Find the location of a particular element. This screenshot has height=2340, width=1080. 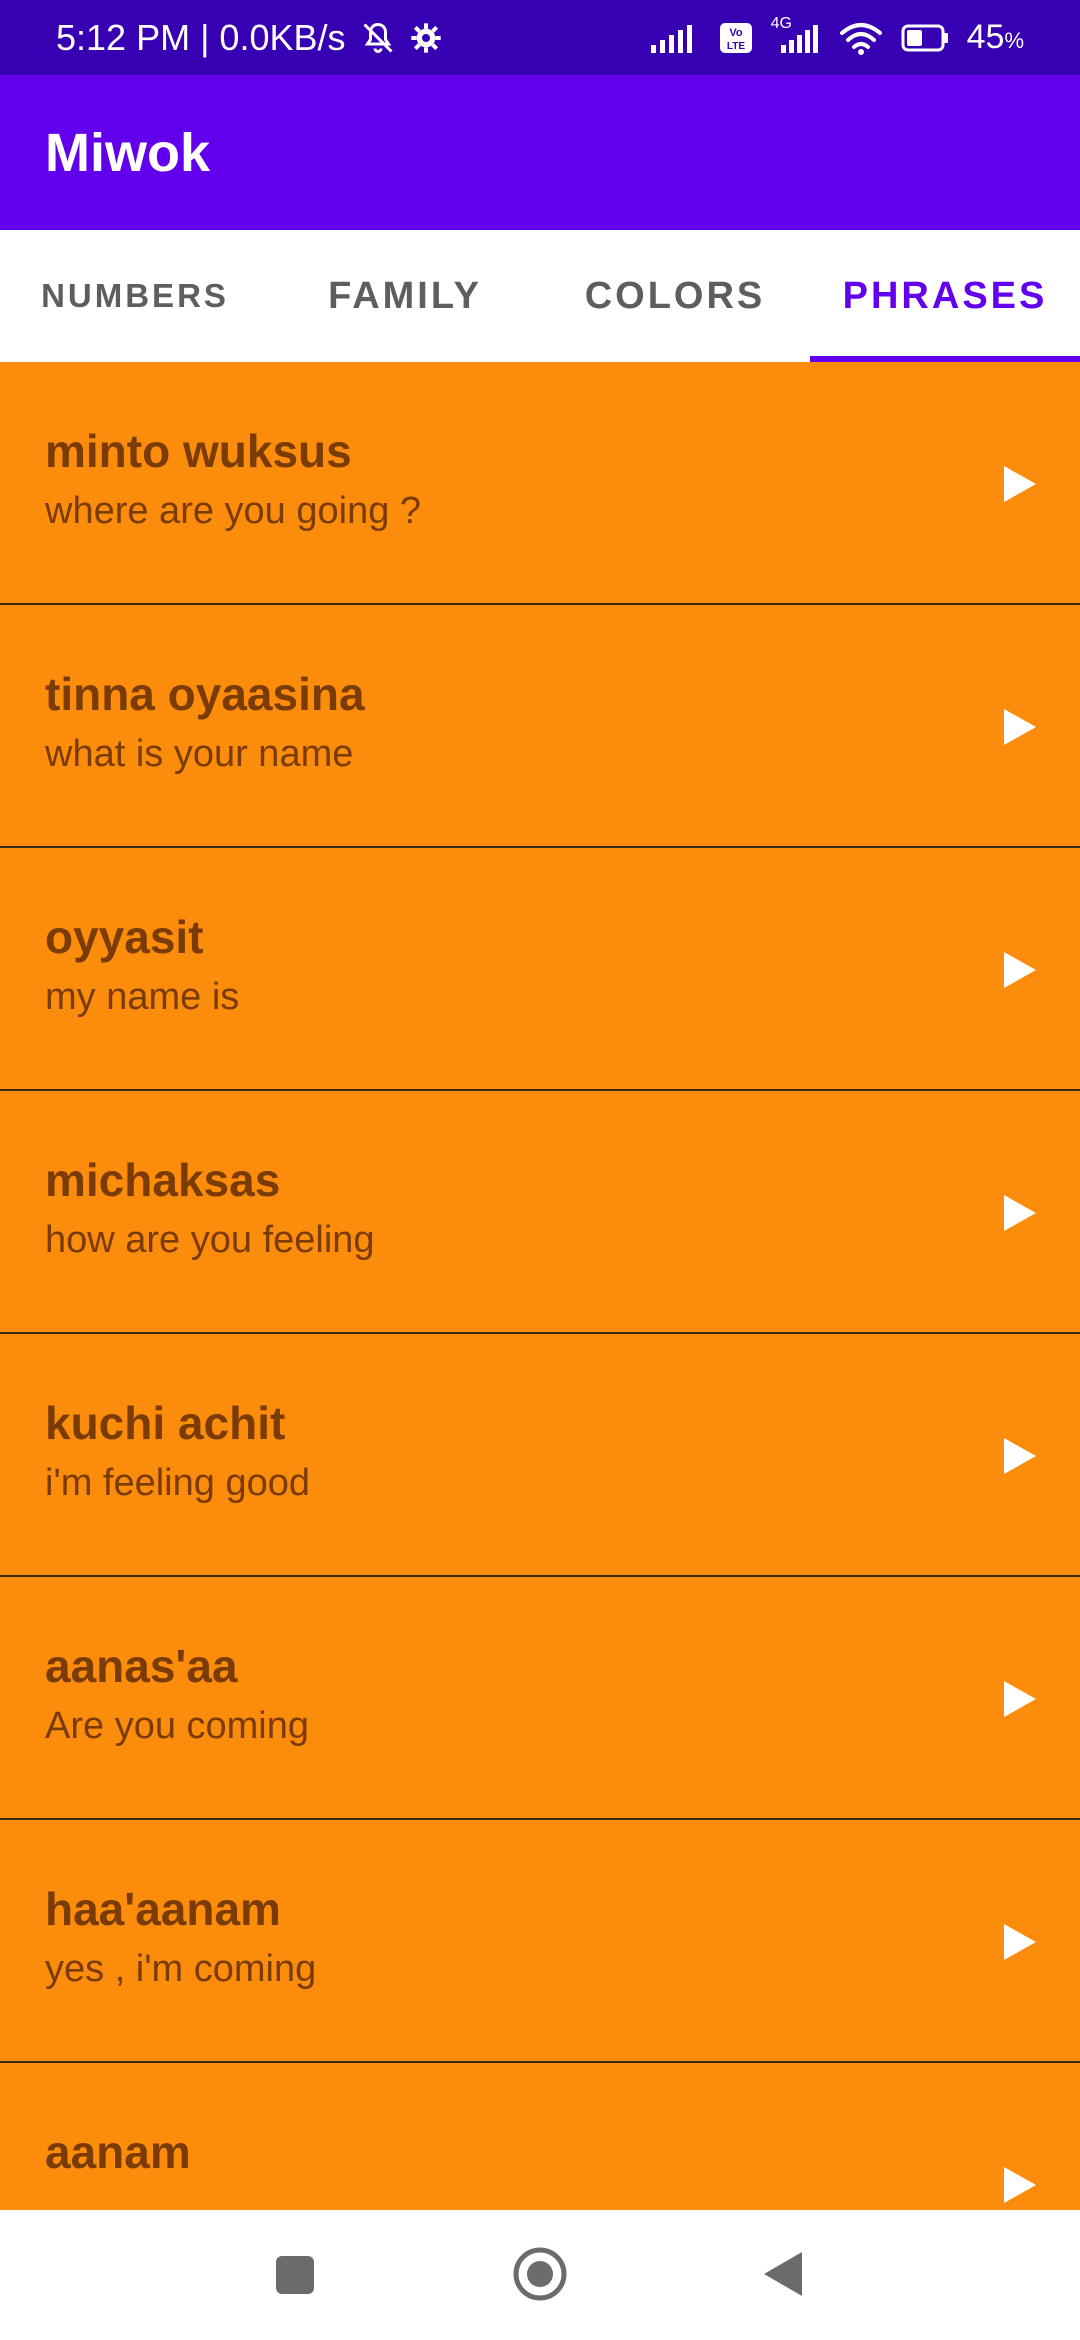

miwok-text: oyyasit is located at coordinates (124, 937).